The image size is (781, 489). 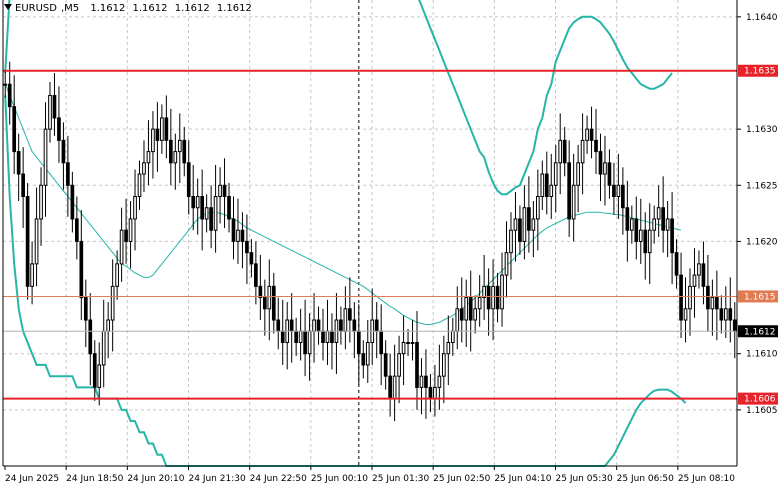 What do you see at coordinates (762, 355) in the screenshot?
I see `y-tick-label: 1.1610` at bounding box center [762, 355].